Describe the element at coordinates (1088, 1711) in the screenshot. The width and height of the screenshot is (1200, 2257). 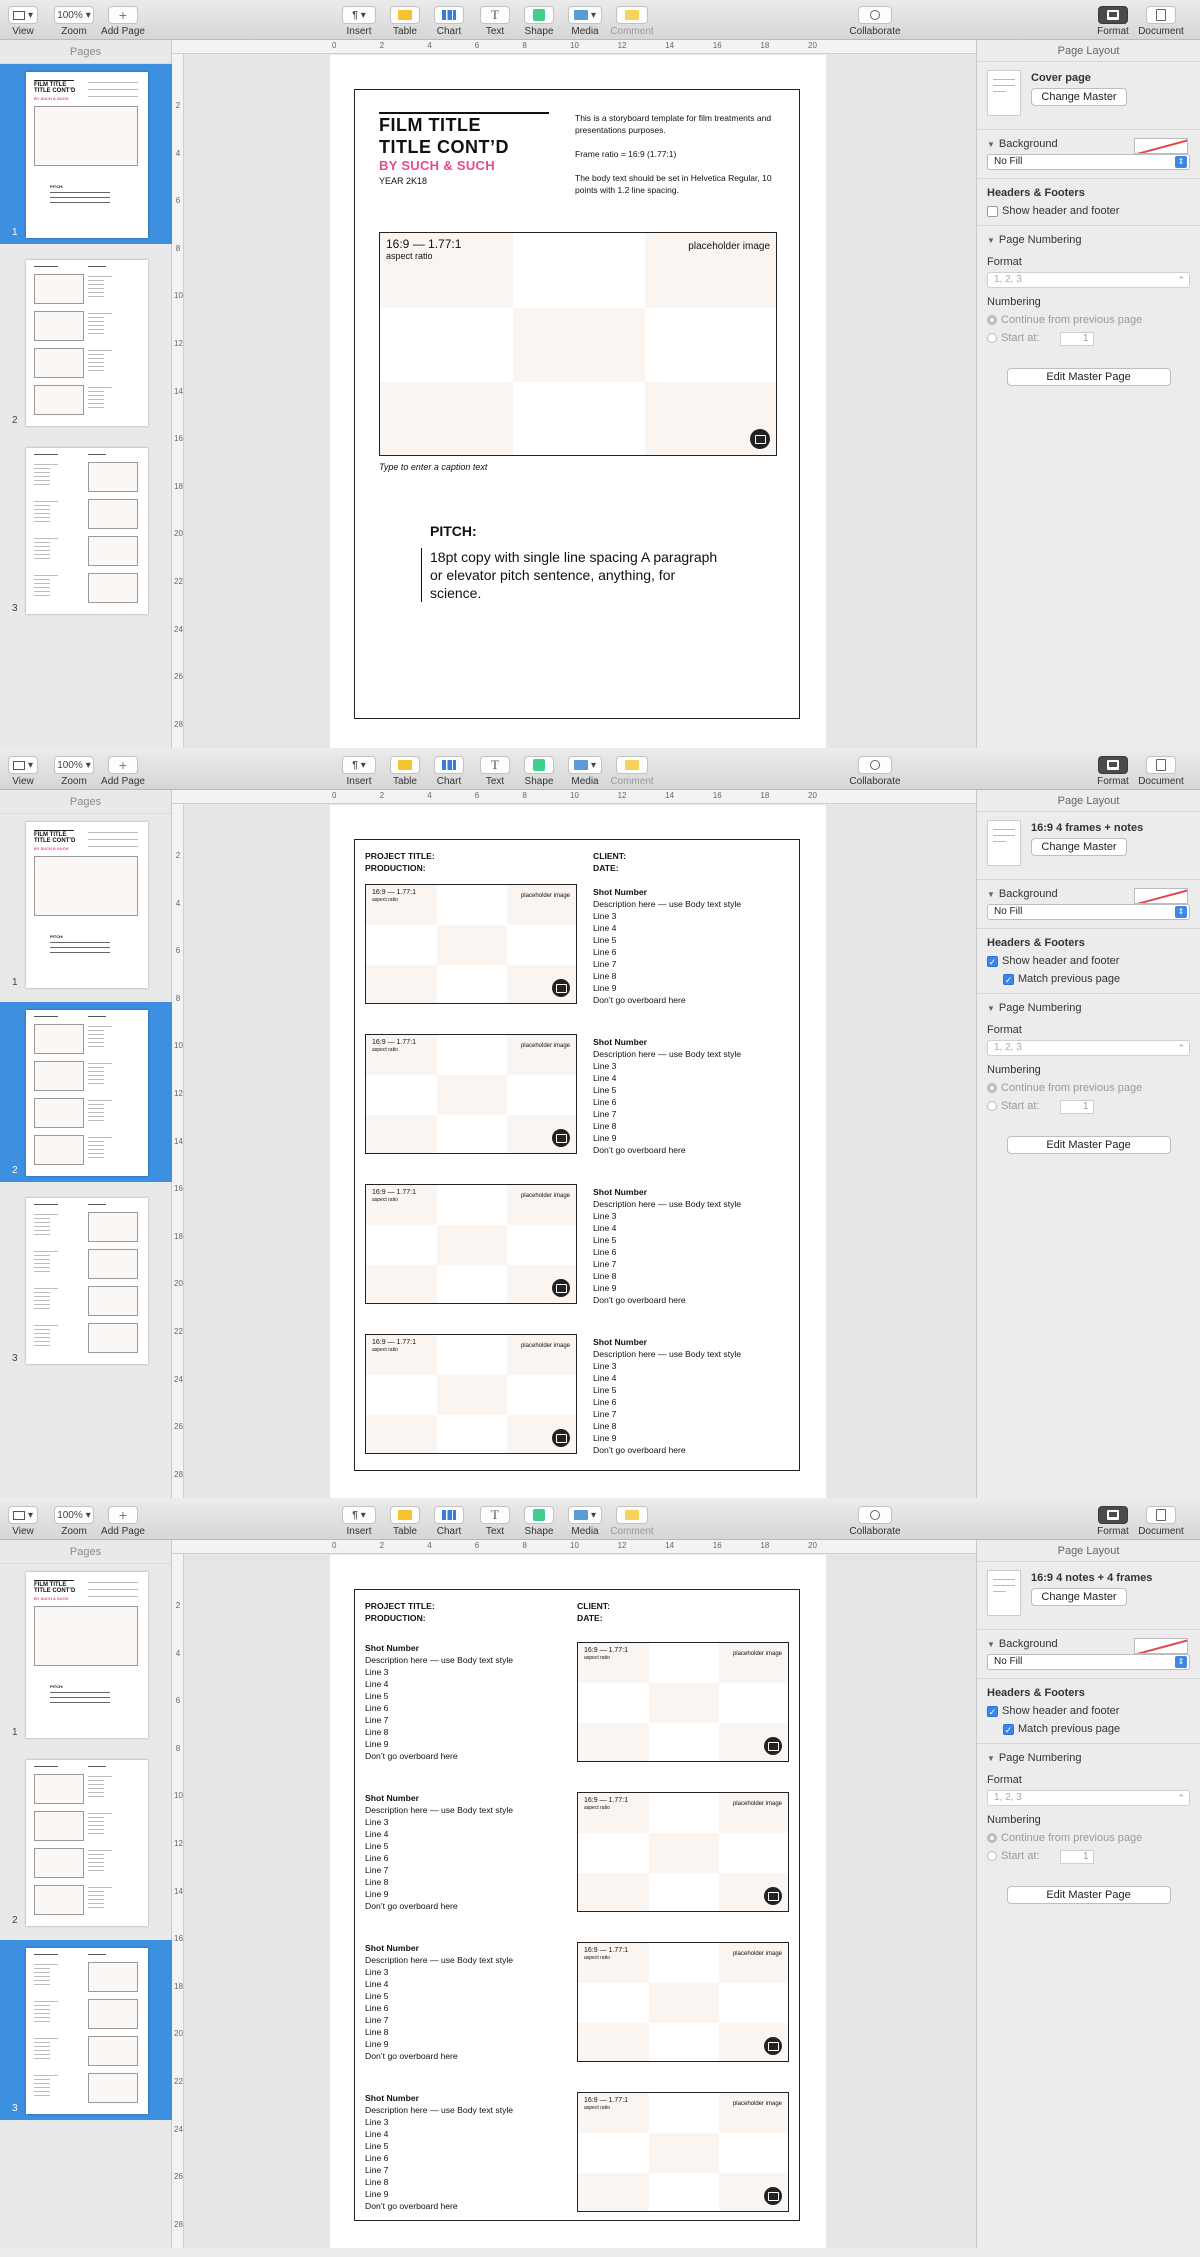
I see `show-header-footer-checkbox: ✓ Show header and footer` at that location.